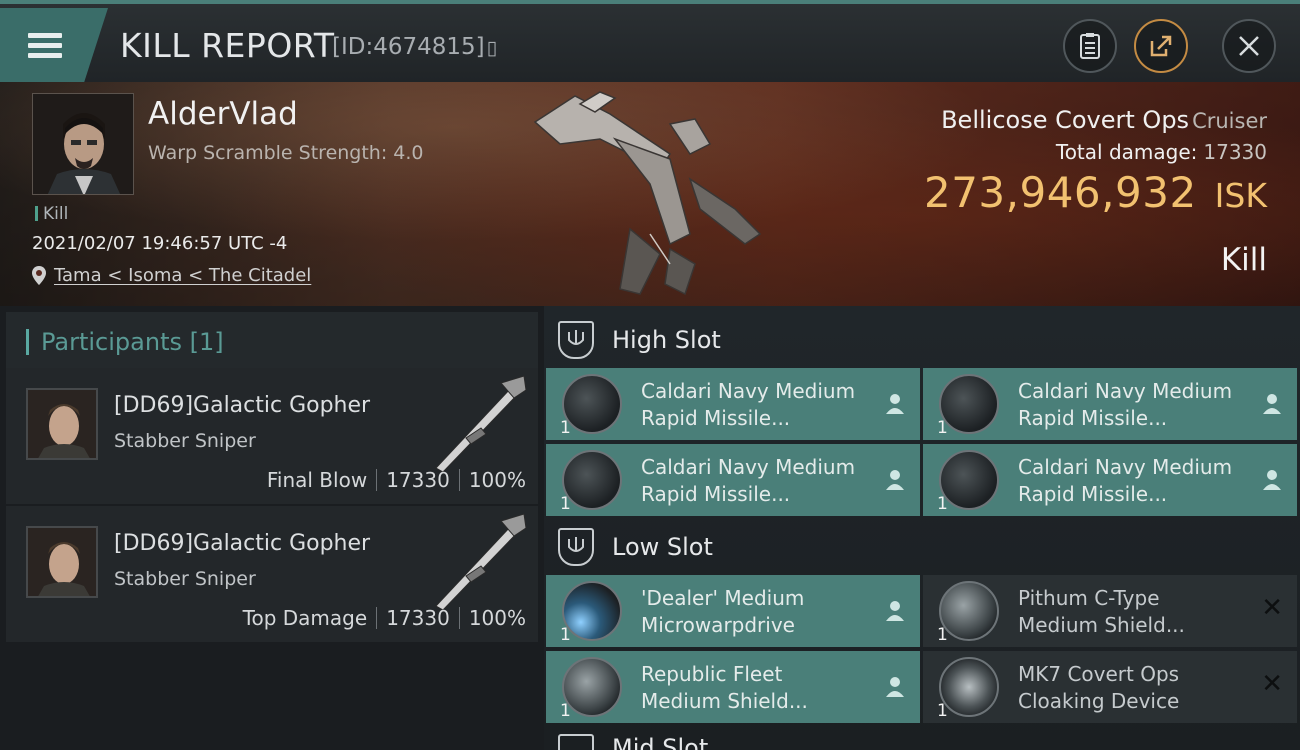  I want to click on report-id: [ID:4674815] ▯, so click(414, 47).